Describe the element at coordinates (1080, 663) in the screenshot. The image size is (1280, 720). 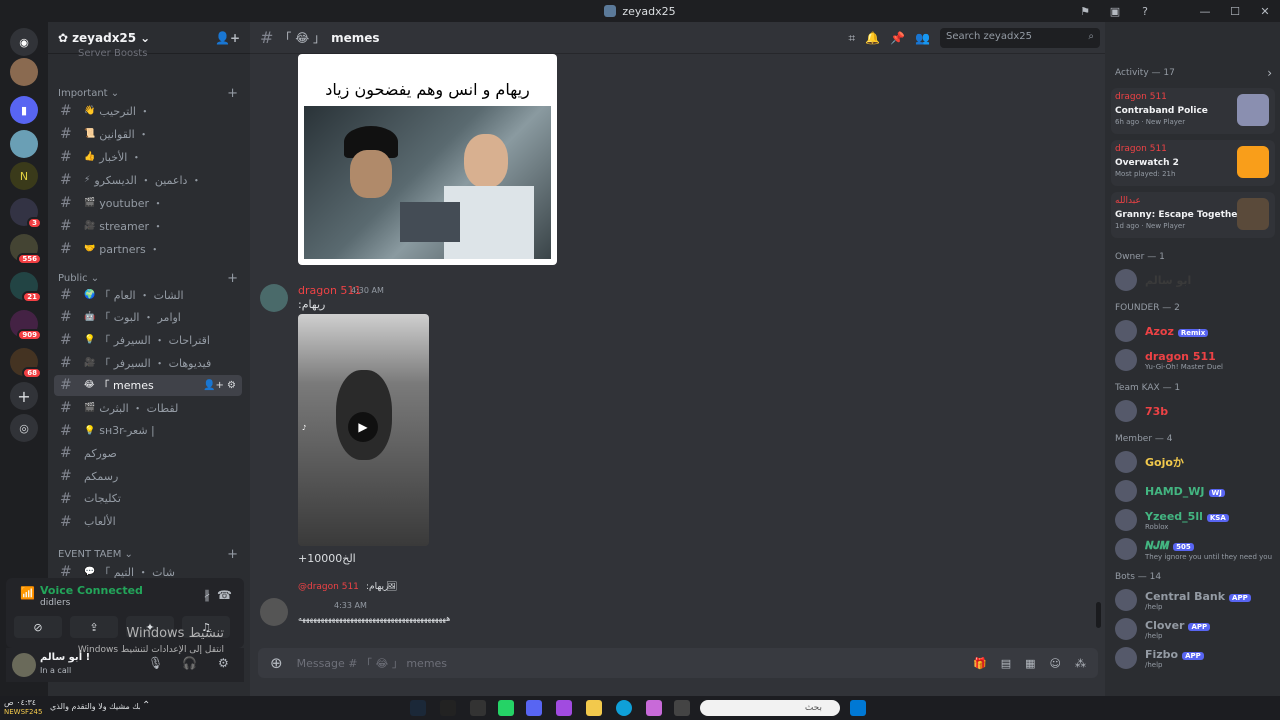
I see `apps-icon: ⁂` at that location.